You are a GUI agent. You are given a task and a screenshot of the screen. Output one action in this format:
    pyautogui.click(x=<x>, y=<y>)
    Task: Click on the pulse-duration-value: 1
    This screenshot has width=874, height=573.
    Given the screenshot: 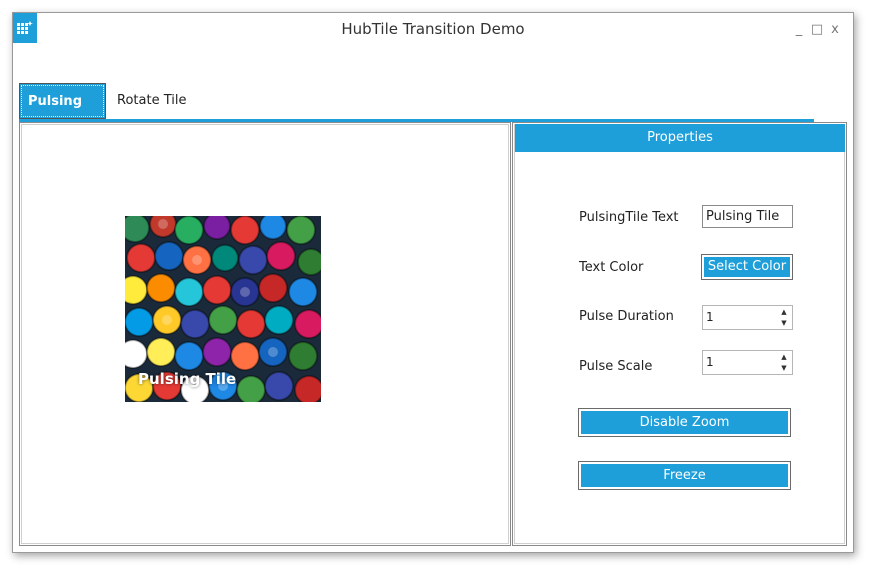 What is the action you would take?
    pyautogui.click(x=710, y=317)
    